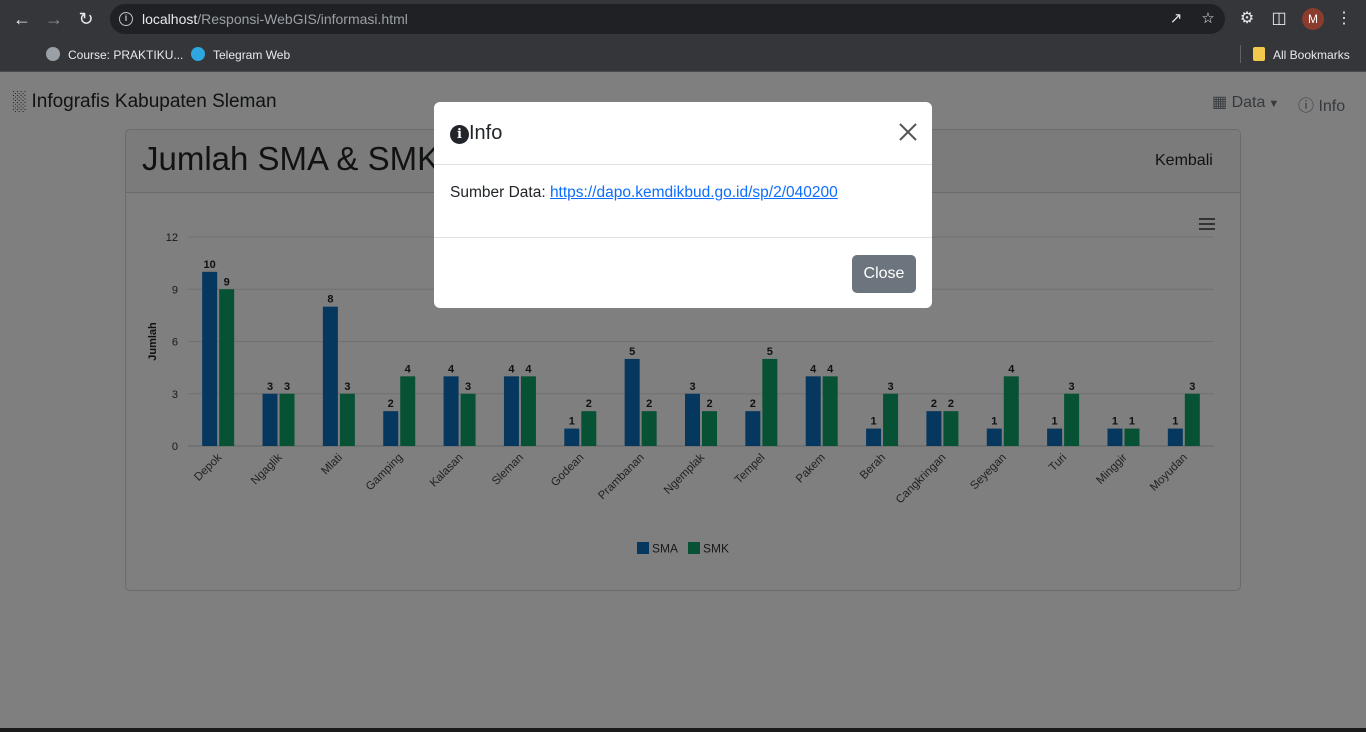 Image resolution: width=1366 pixels, height=732 pixels. Describe the element at coordinates (683, 730) in the screenshot. I see `taskbar-strip` at that location.